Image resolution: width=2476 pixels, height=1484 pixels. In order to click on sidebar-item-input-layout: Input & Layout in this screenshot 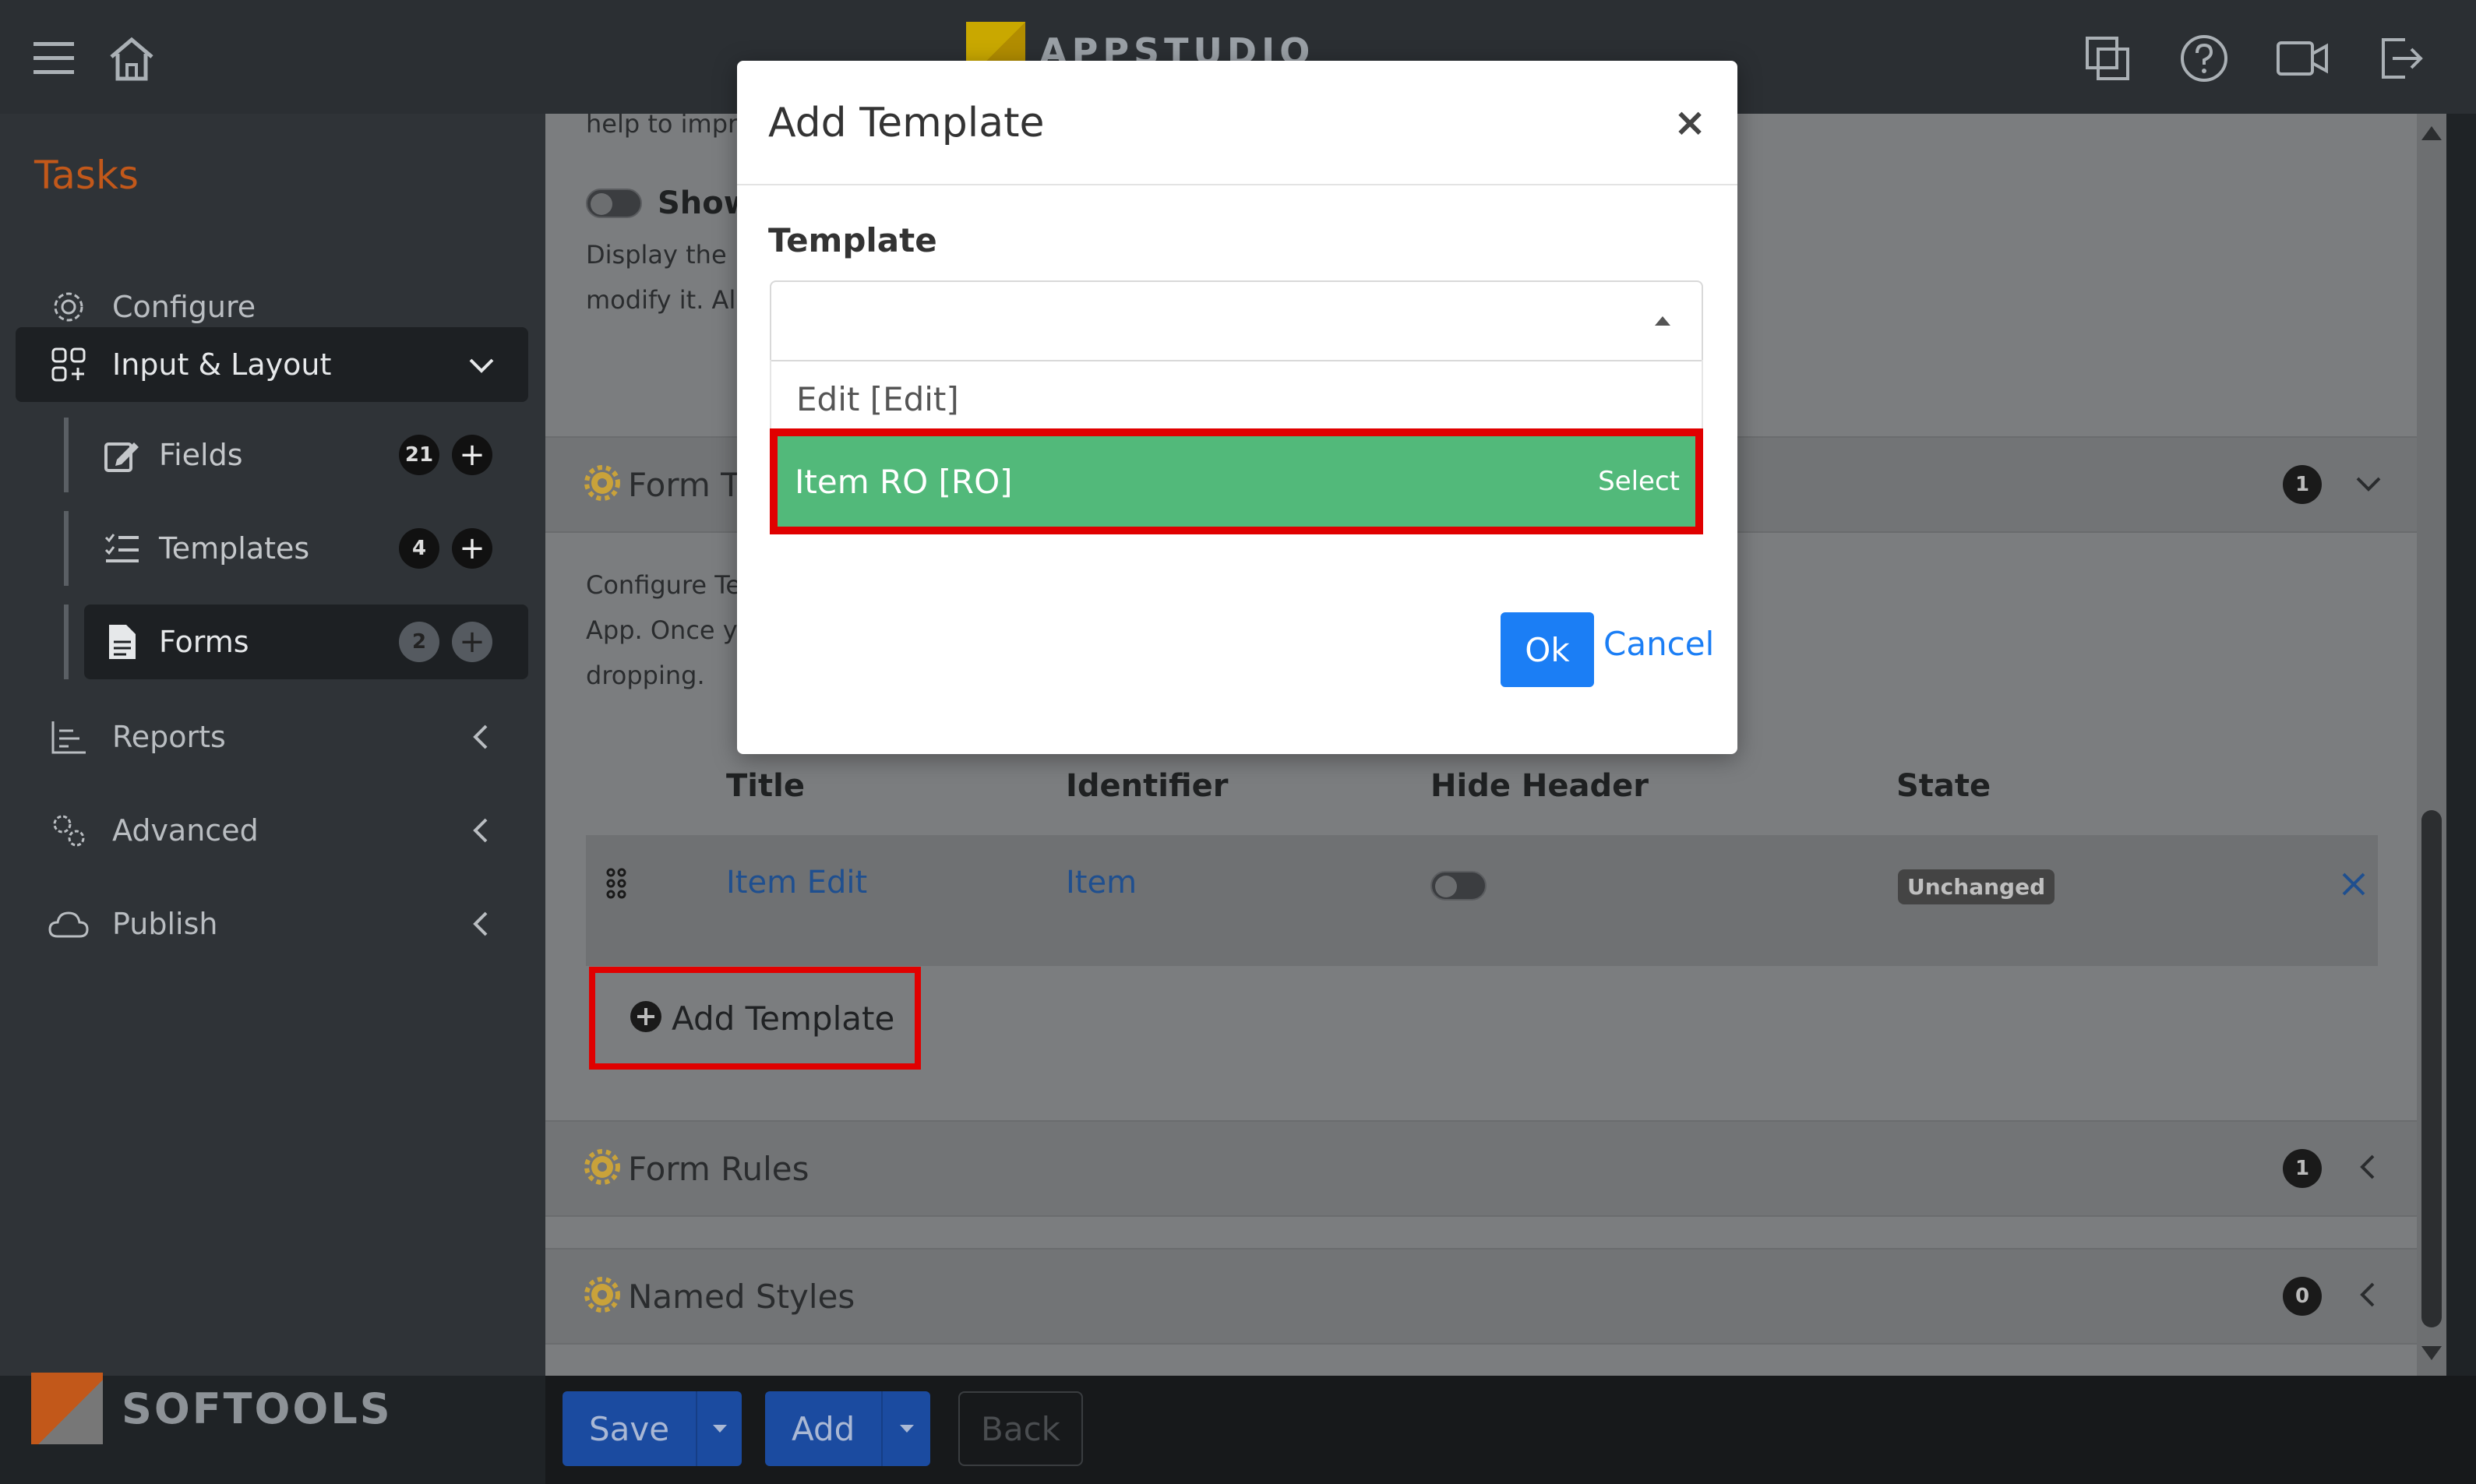, I will do `click(272, 365)`.